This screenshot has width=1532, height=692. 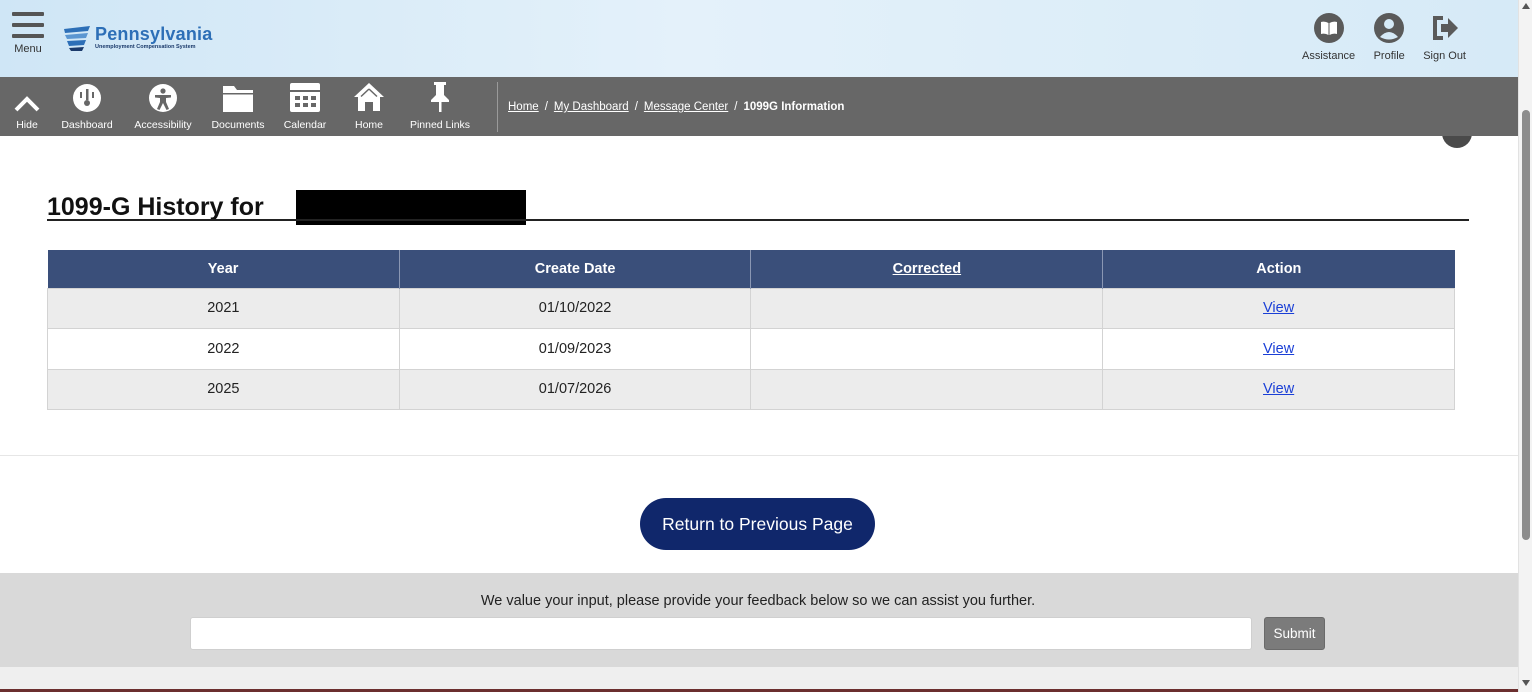 What do you see at coordinates (223, 269) in the screenshot?
I see `column-header-year: Year` at bounding box center [223, 269].